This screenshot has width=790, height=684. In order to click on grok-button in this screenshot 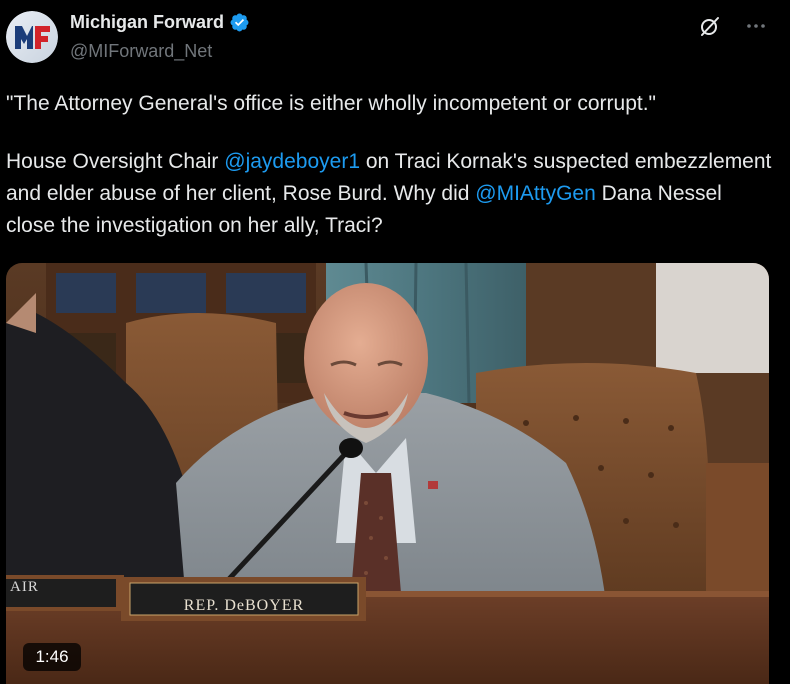, I will do `click(710, 26)`.